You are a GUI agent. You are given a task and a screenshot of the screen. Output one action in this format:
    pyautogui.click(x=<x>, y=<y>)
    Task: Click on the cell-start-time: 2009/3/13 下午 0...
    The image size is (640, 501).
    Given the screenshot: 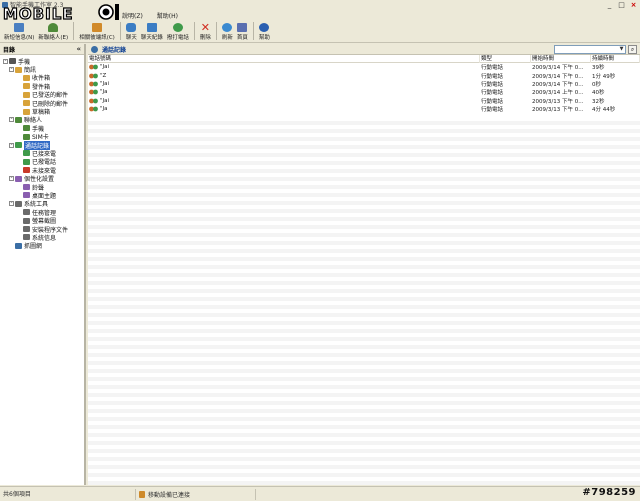 What is the action you would take?
    pyautogui.click(x=558, y=101)
    